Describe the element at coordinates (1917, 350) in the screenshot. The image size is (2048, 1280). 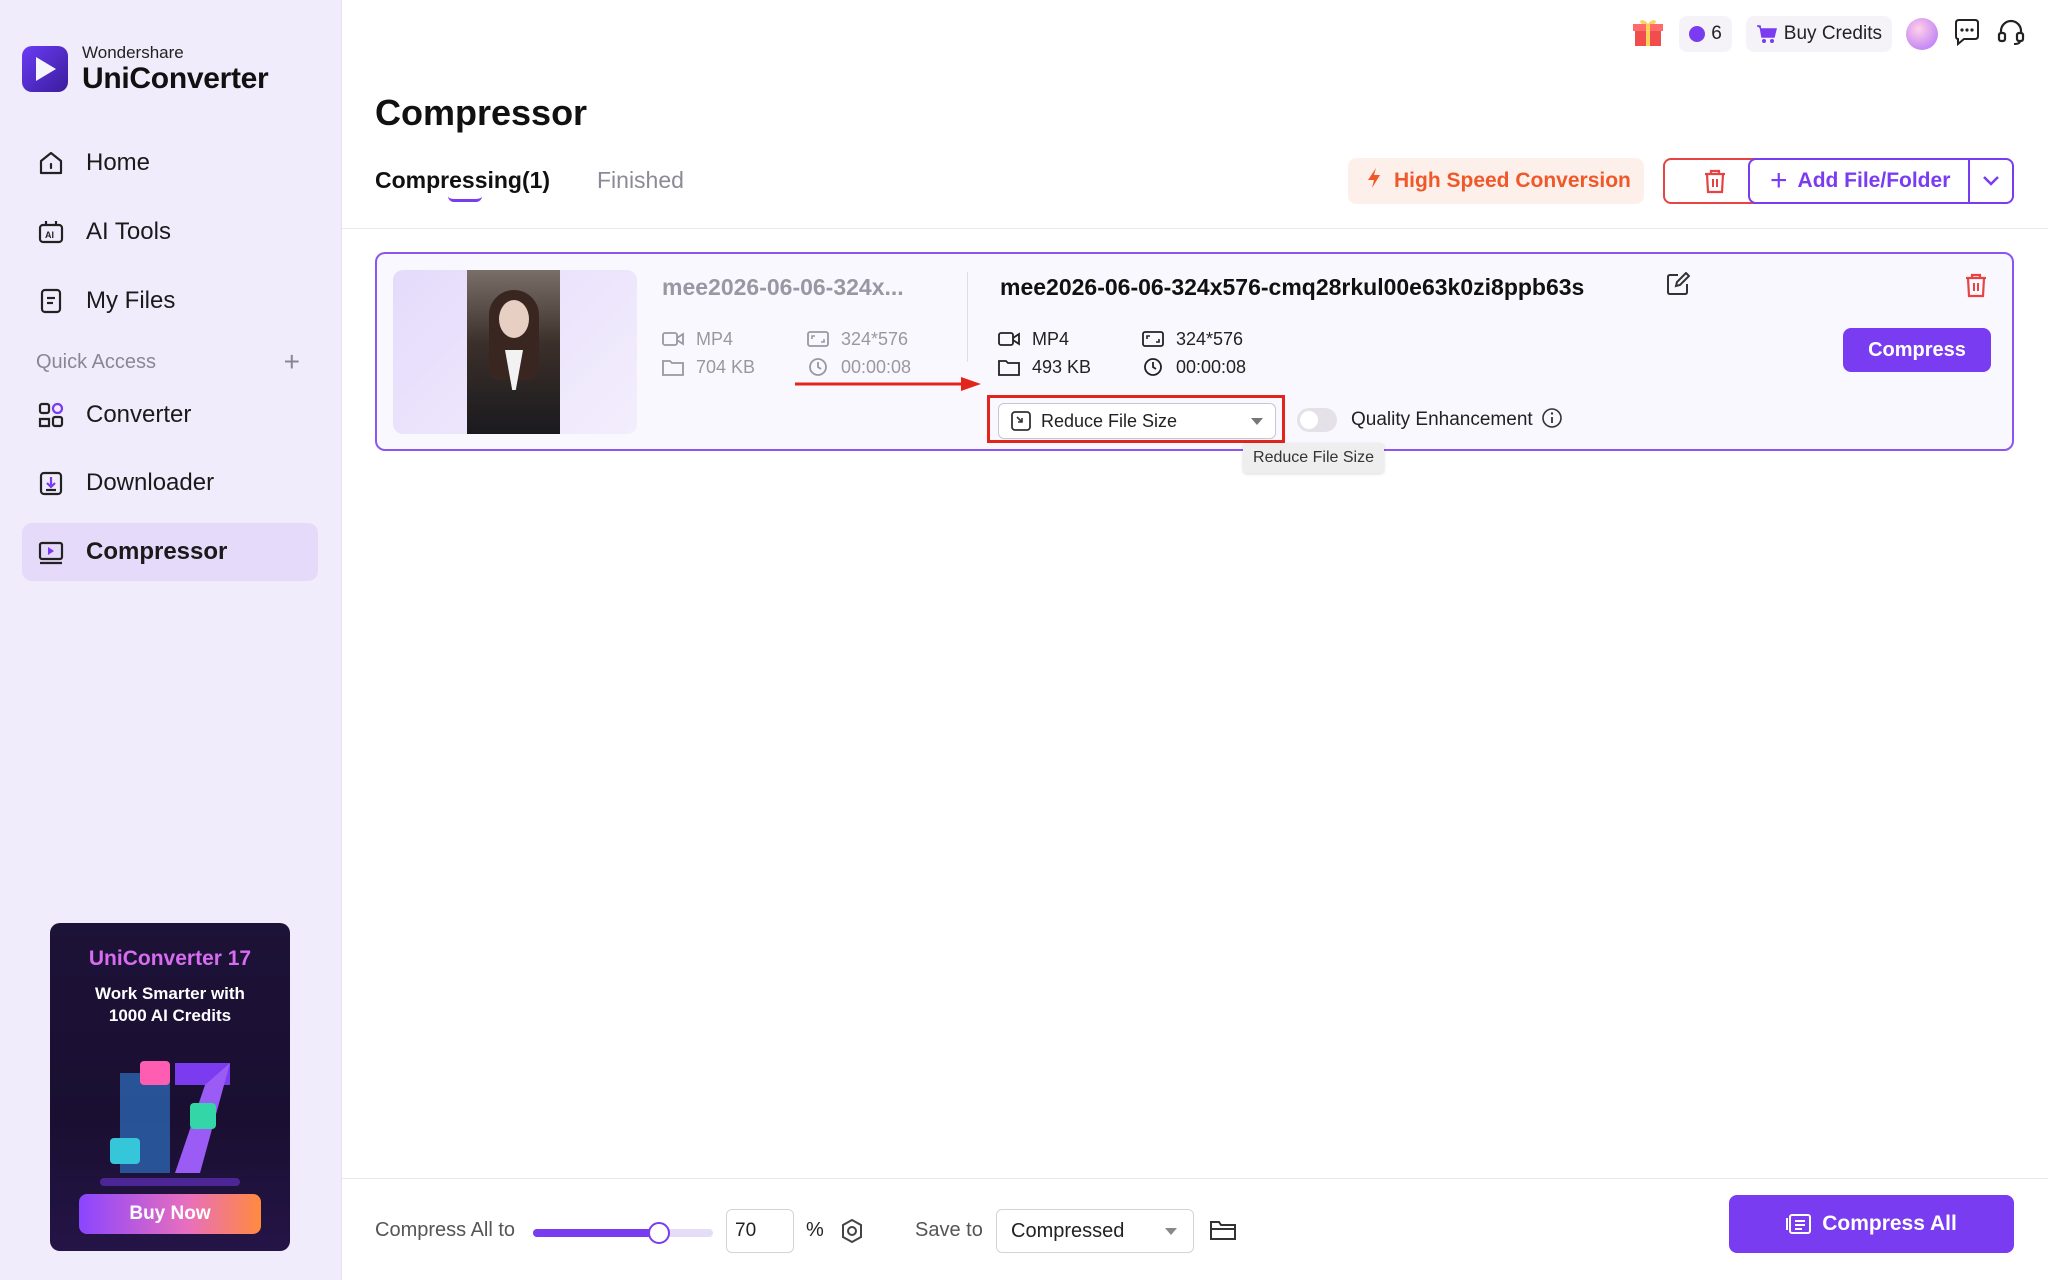
I see `compress-button: Compress` at that location.